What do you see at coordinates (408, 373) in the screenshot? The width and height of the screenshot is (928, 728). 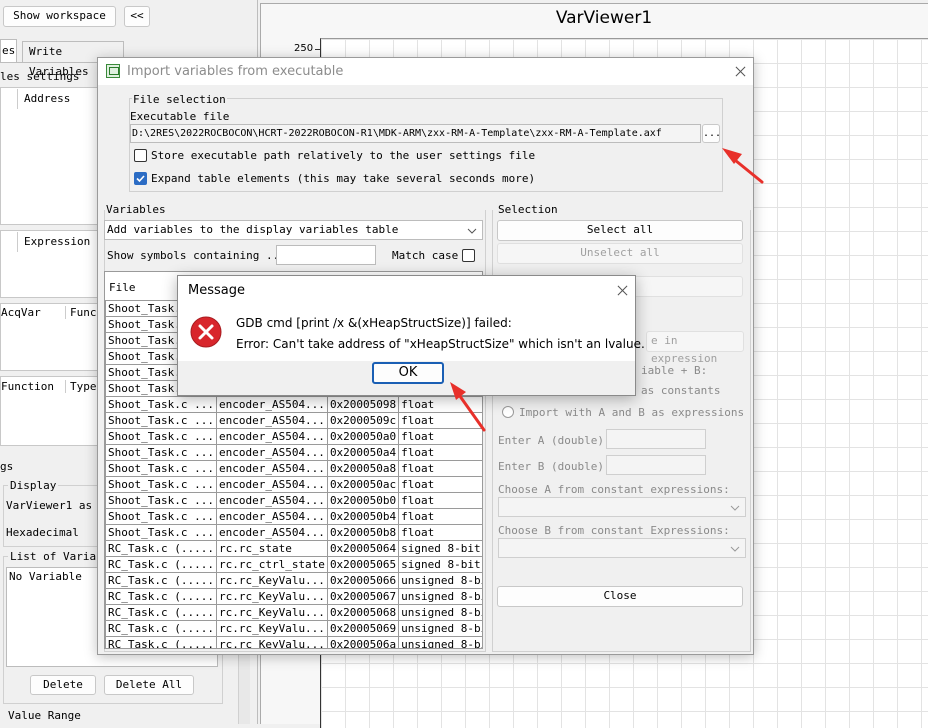 I see `ok-button: OK` at bounding box center [408, 373].